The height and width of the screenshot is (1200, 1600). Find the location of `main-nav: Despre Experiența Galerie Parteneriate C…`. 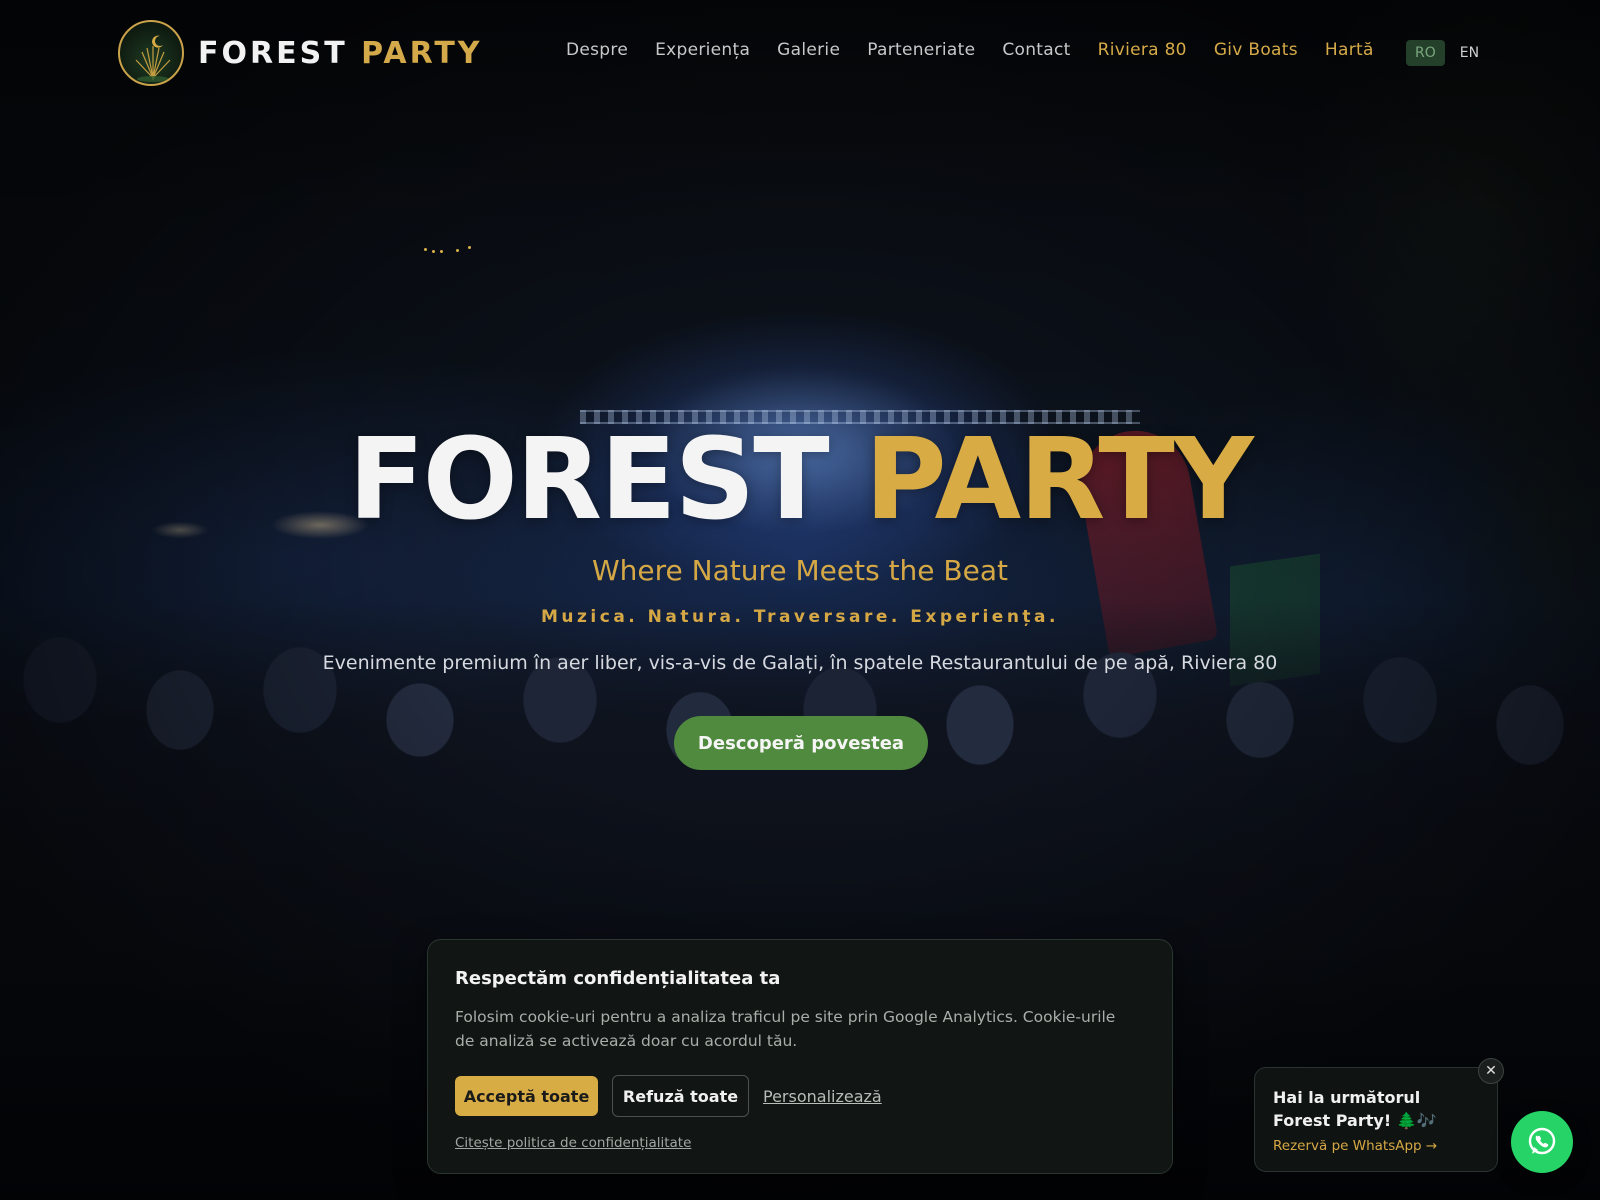

main-nav: Despre Experiența Galerie Parteneriate C… is located at coordinates (983, 50).